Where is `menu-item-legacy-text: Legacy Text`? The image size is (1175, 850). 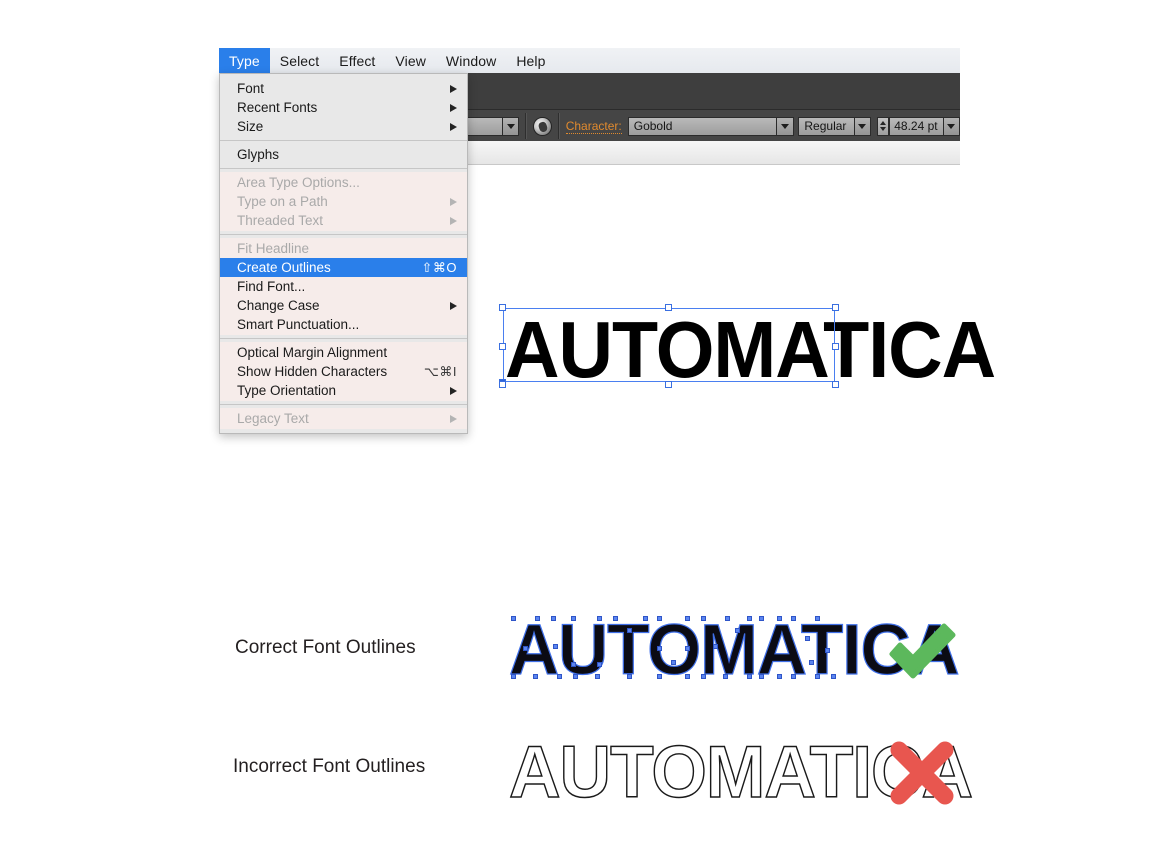 menu-item-legacy-text: Legacy Text is located at coordinates (343, 418).